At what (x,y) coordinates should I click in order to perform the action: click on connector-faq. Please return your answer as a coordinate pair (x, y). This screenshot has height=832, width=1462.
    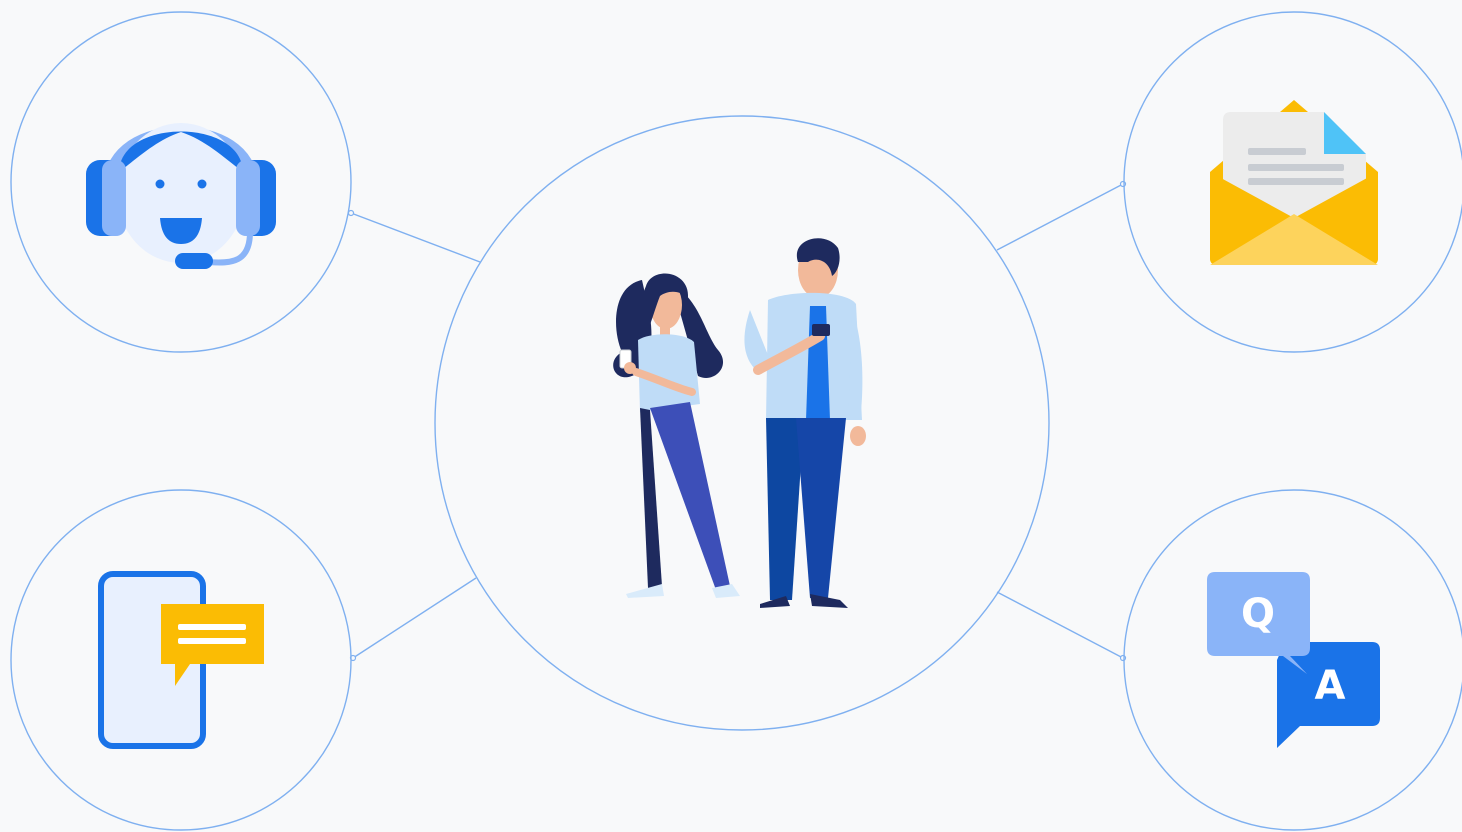
    Looking at the image, I should click on (1060, 625).